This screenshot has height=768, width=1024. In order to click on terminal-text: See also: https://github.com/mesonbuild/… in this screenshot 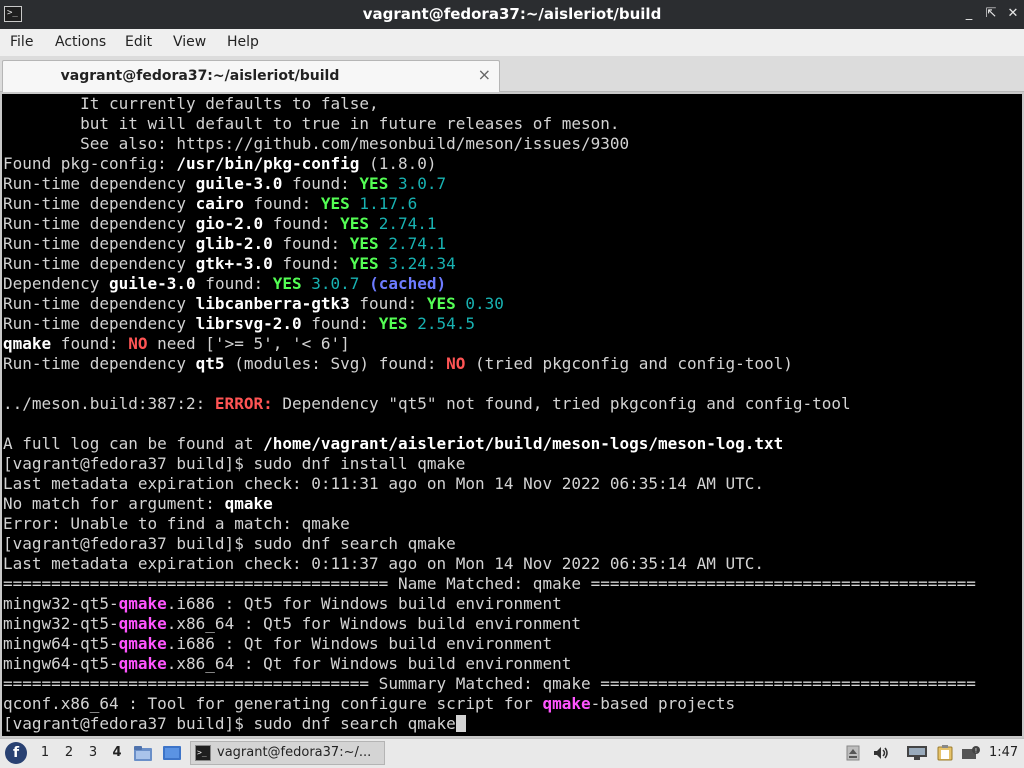, I will do `click(316, 143)`.